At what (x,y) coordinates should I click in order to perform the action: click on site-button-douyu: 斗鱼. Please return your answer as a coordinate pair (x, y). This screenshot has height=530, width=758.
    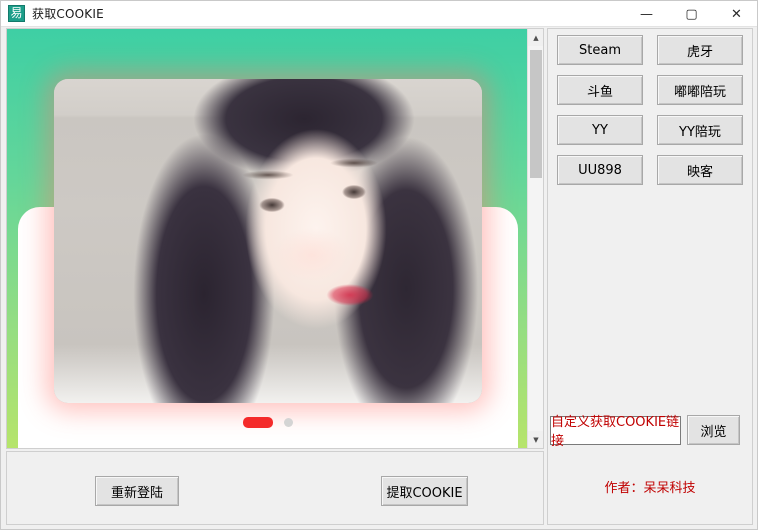
    Looking at the image, I should click on (600, 90).